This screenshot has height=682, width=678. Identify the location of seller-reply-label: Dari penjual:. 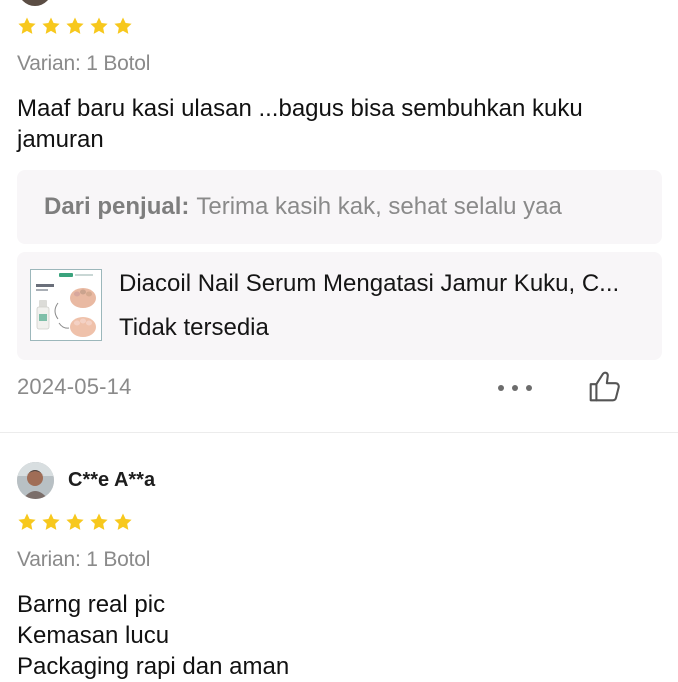
(117, 206).